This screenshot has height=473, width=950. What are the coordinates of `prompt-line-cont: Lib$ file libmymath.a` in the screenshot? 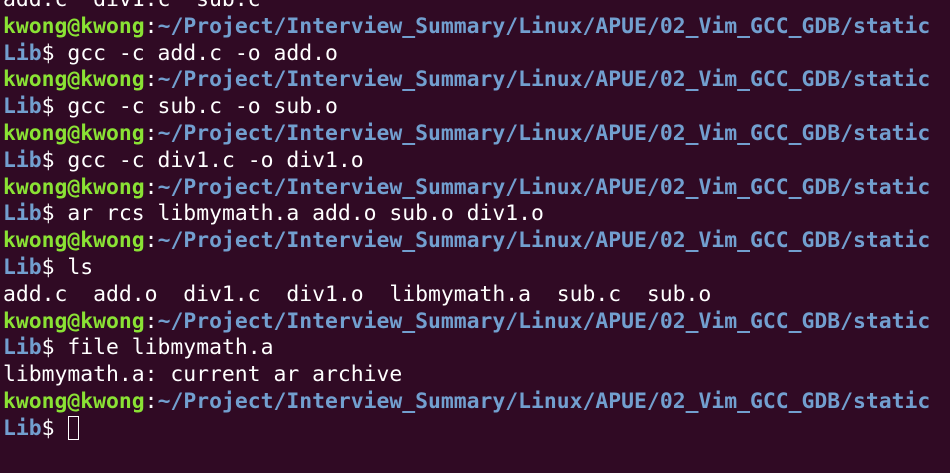 It's located at (476, 348).